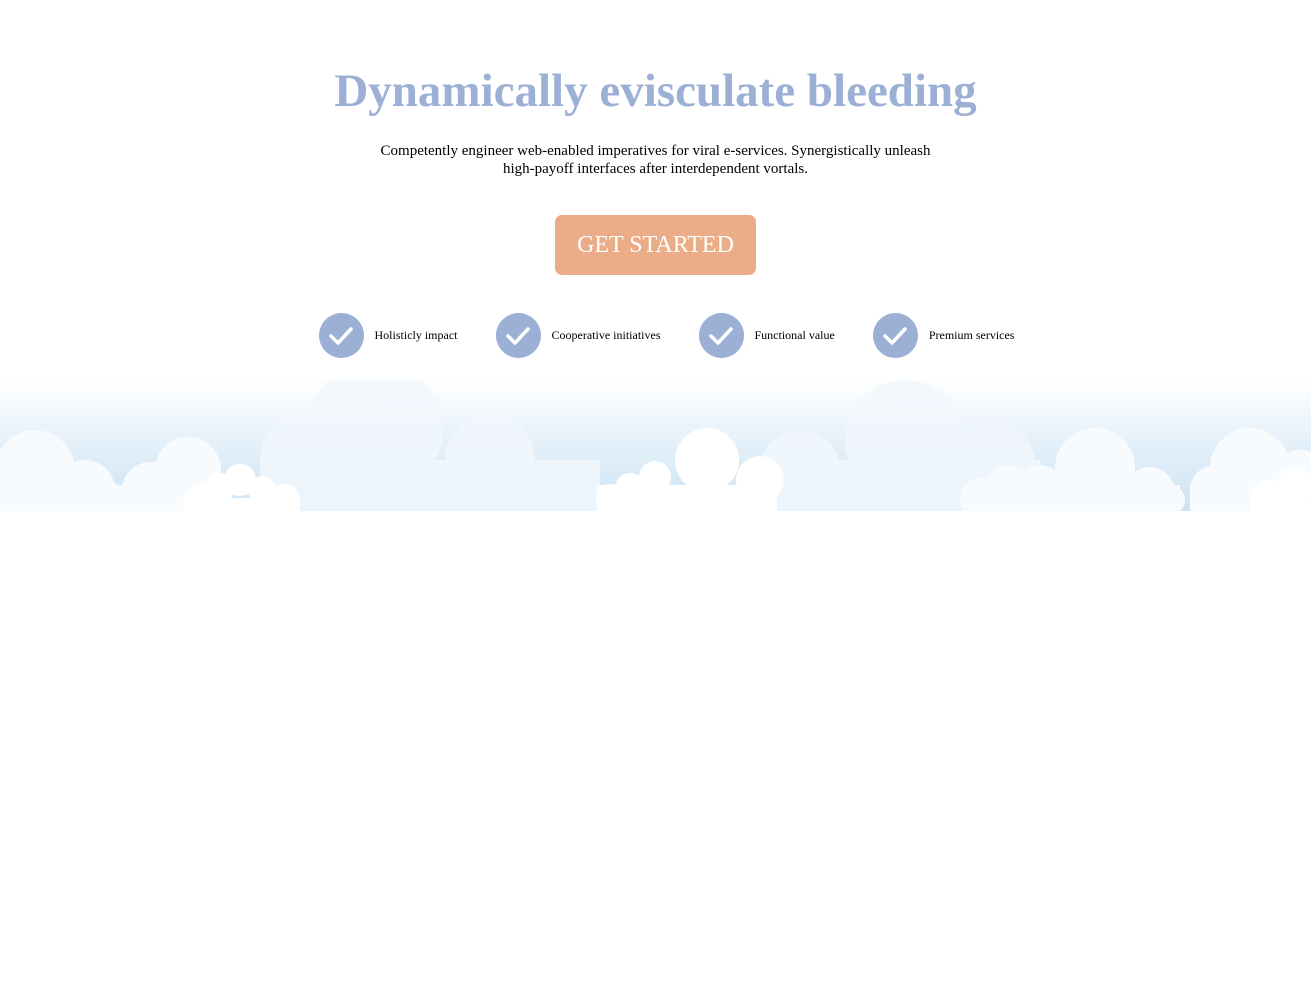  I want to click on feature-item: Premium services, so click(943, 335).